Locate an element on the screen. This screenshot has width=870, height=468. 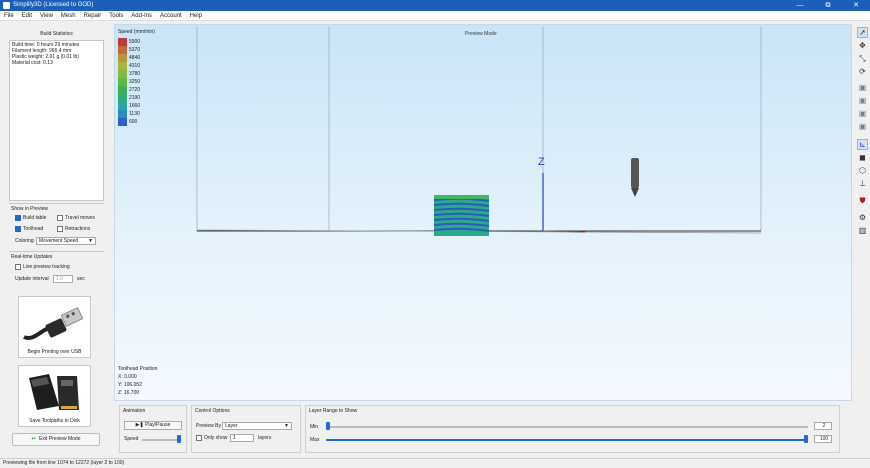
min-layer-input: 2 is located at coordinates (823, 426).